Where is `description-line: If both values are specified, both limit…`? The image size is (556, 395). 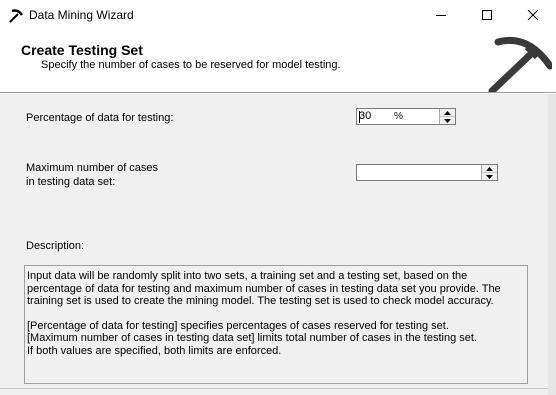
description-line: If both values are specified, both limit… is located at coordinates (154, 350).